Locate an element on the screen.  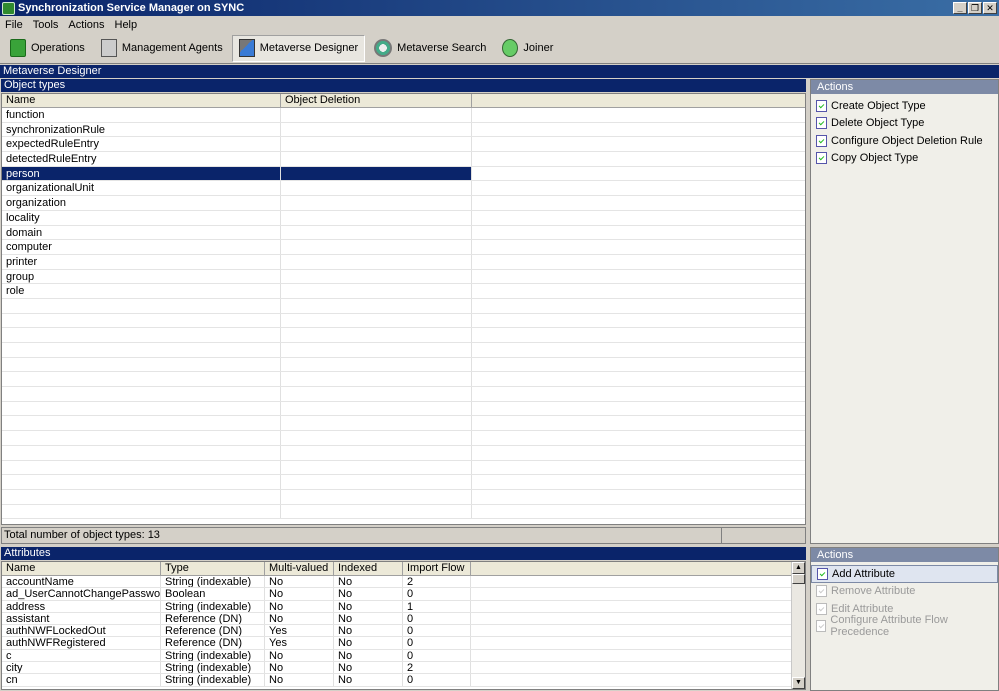
table-row: synchronizationRule is located at coordinates (403, 130).